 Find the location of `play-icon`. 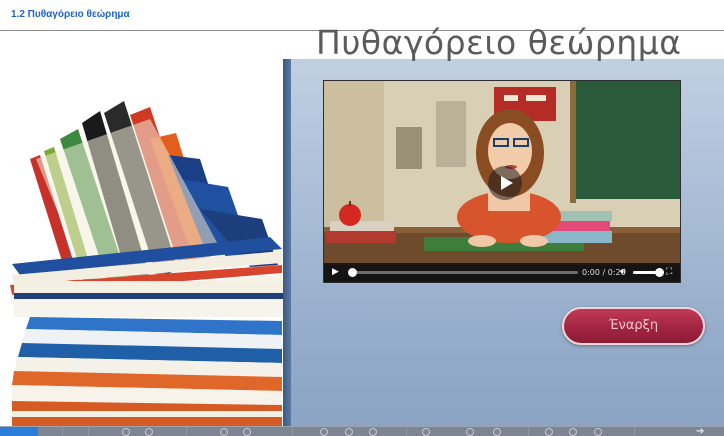

play-icon is located at coordinates (507, 183).